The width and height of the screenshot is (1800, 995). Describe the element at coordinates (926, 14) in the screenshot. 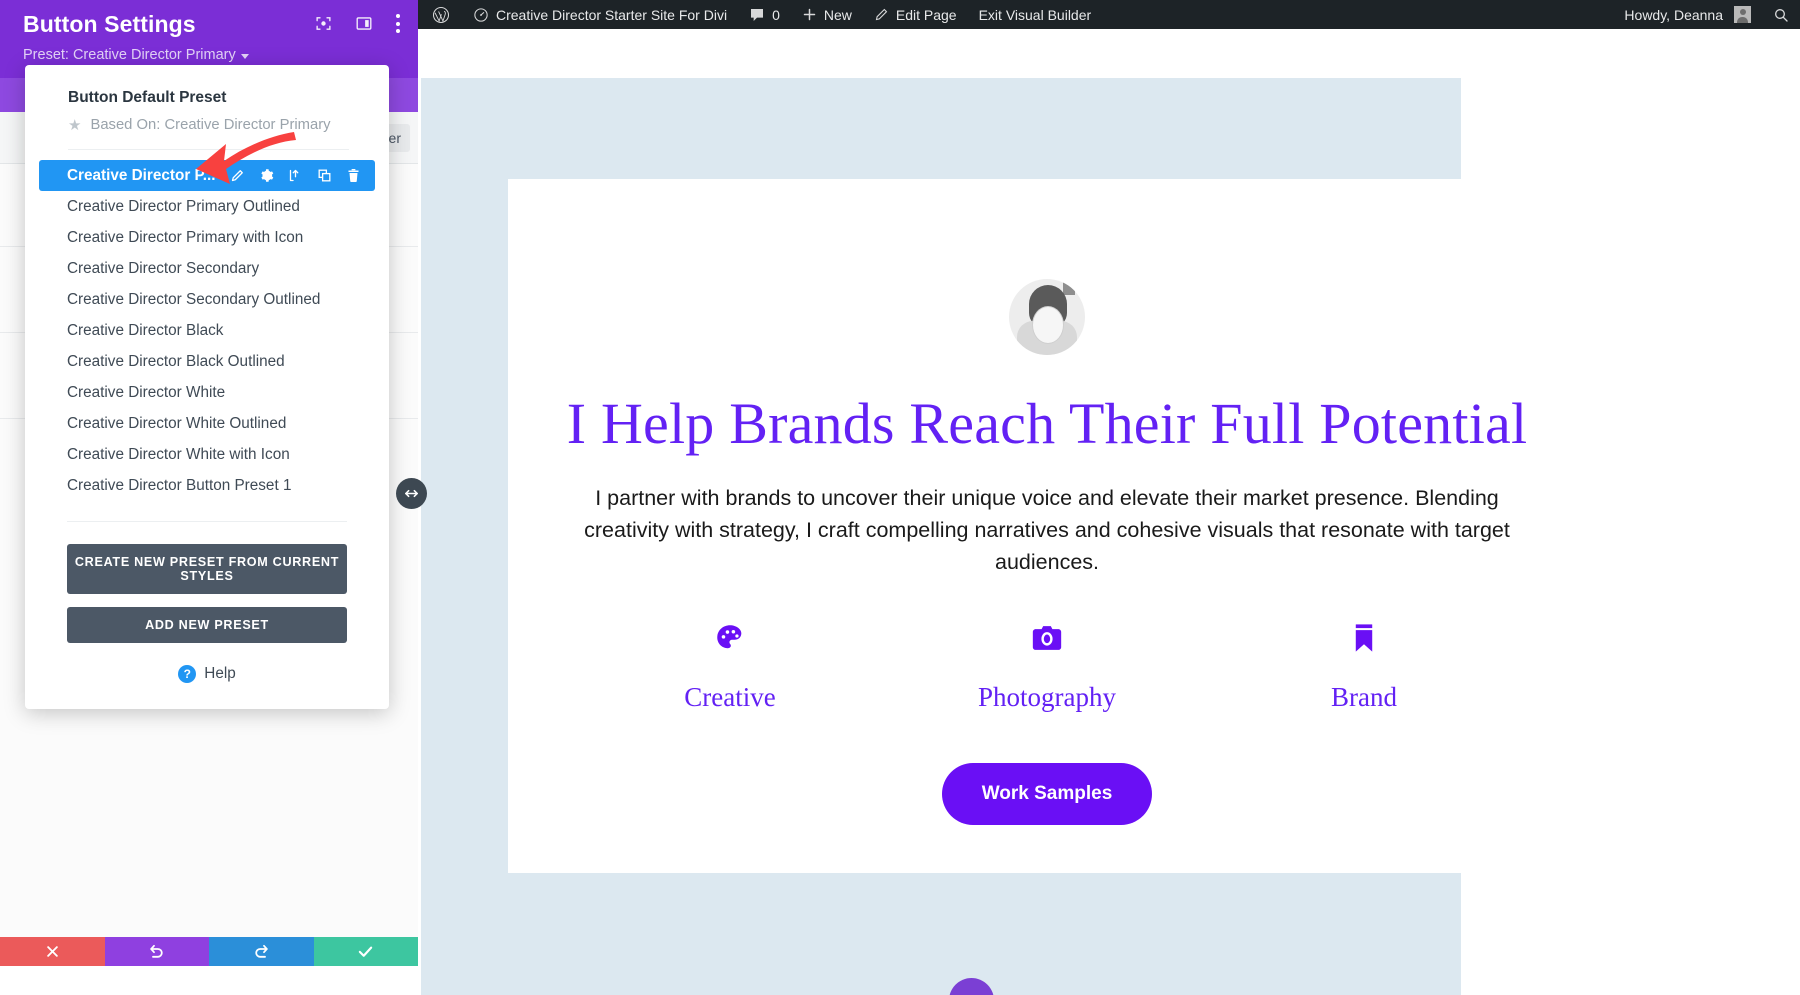

I see `edit-page-label: Edit Page` at that location.